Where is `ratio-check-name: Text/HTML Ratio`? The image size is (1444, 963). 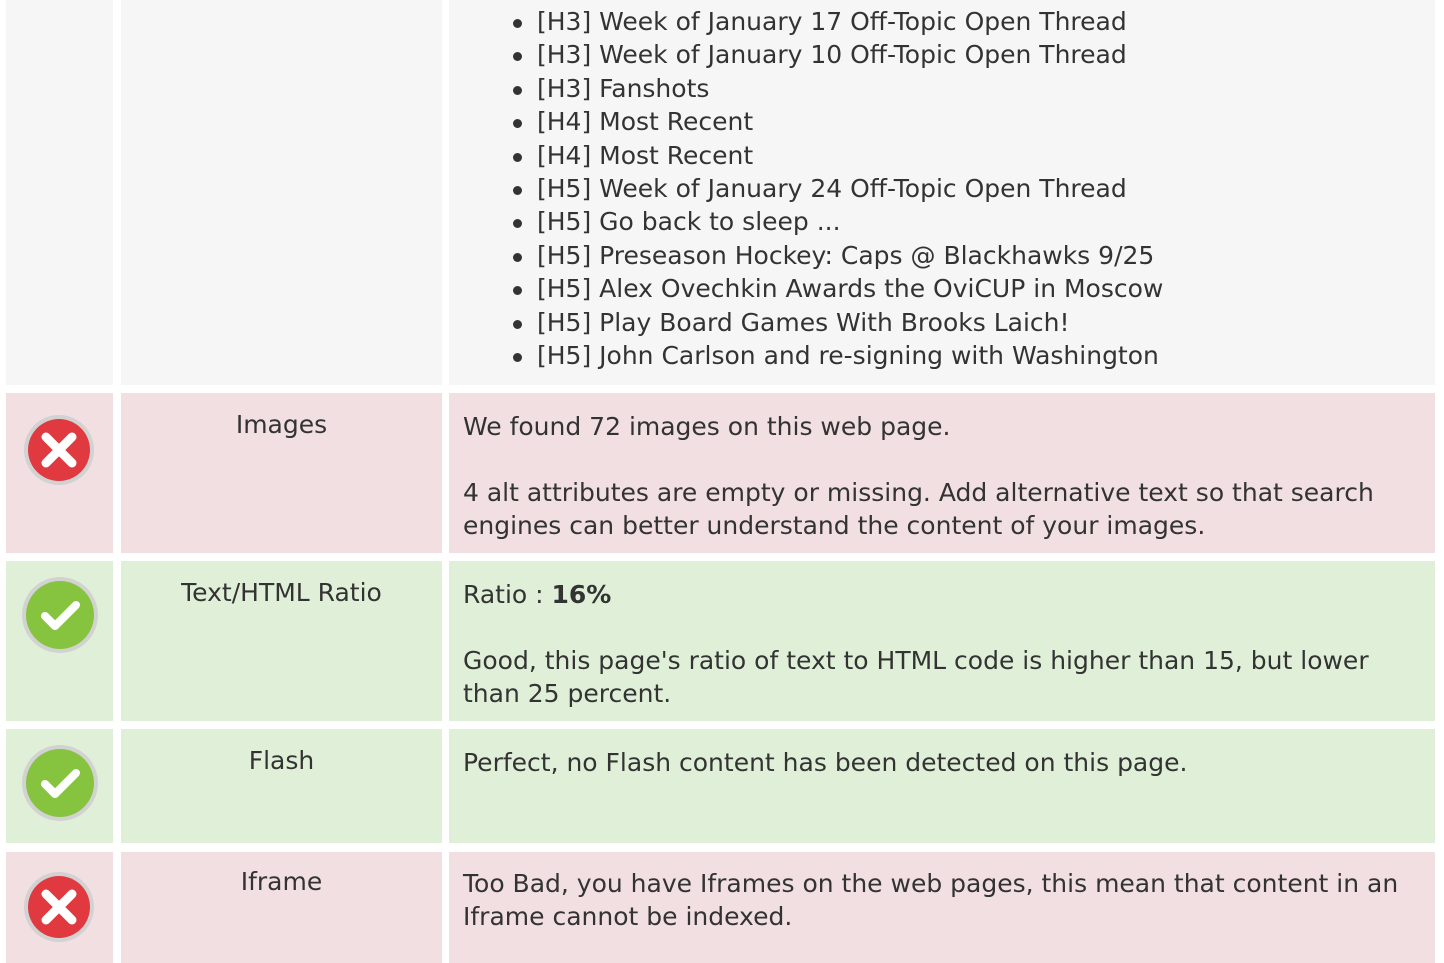 ratio-check-name: Text/HTML Ratio is located at coordinates (281, 641).